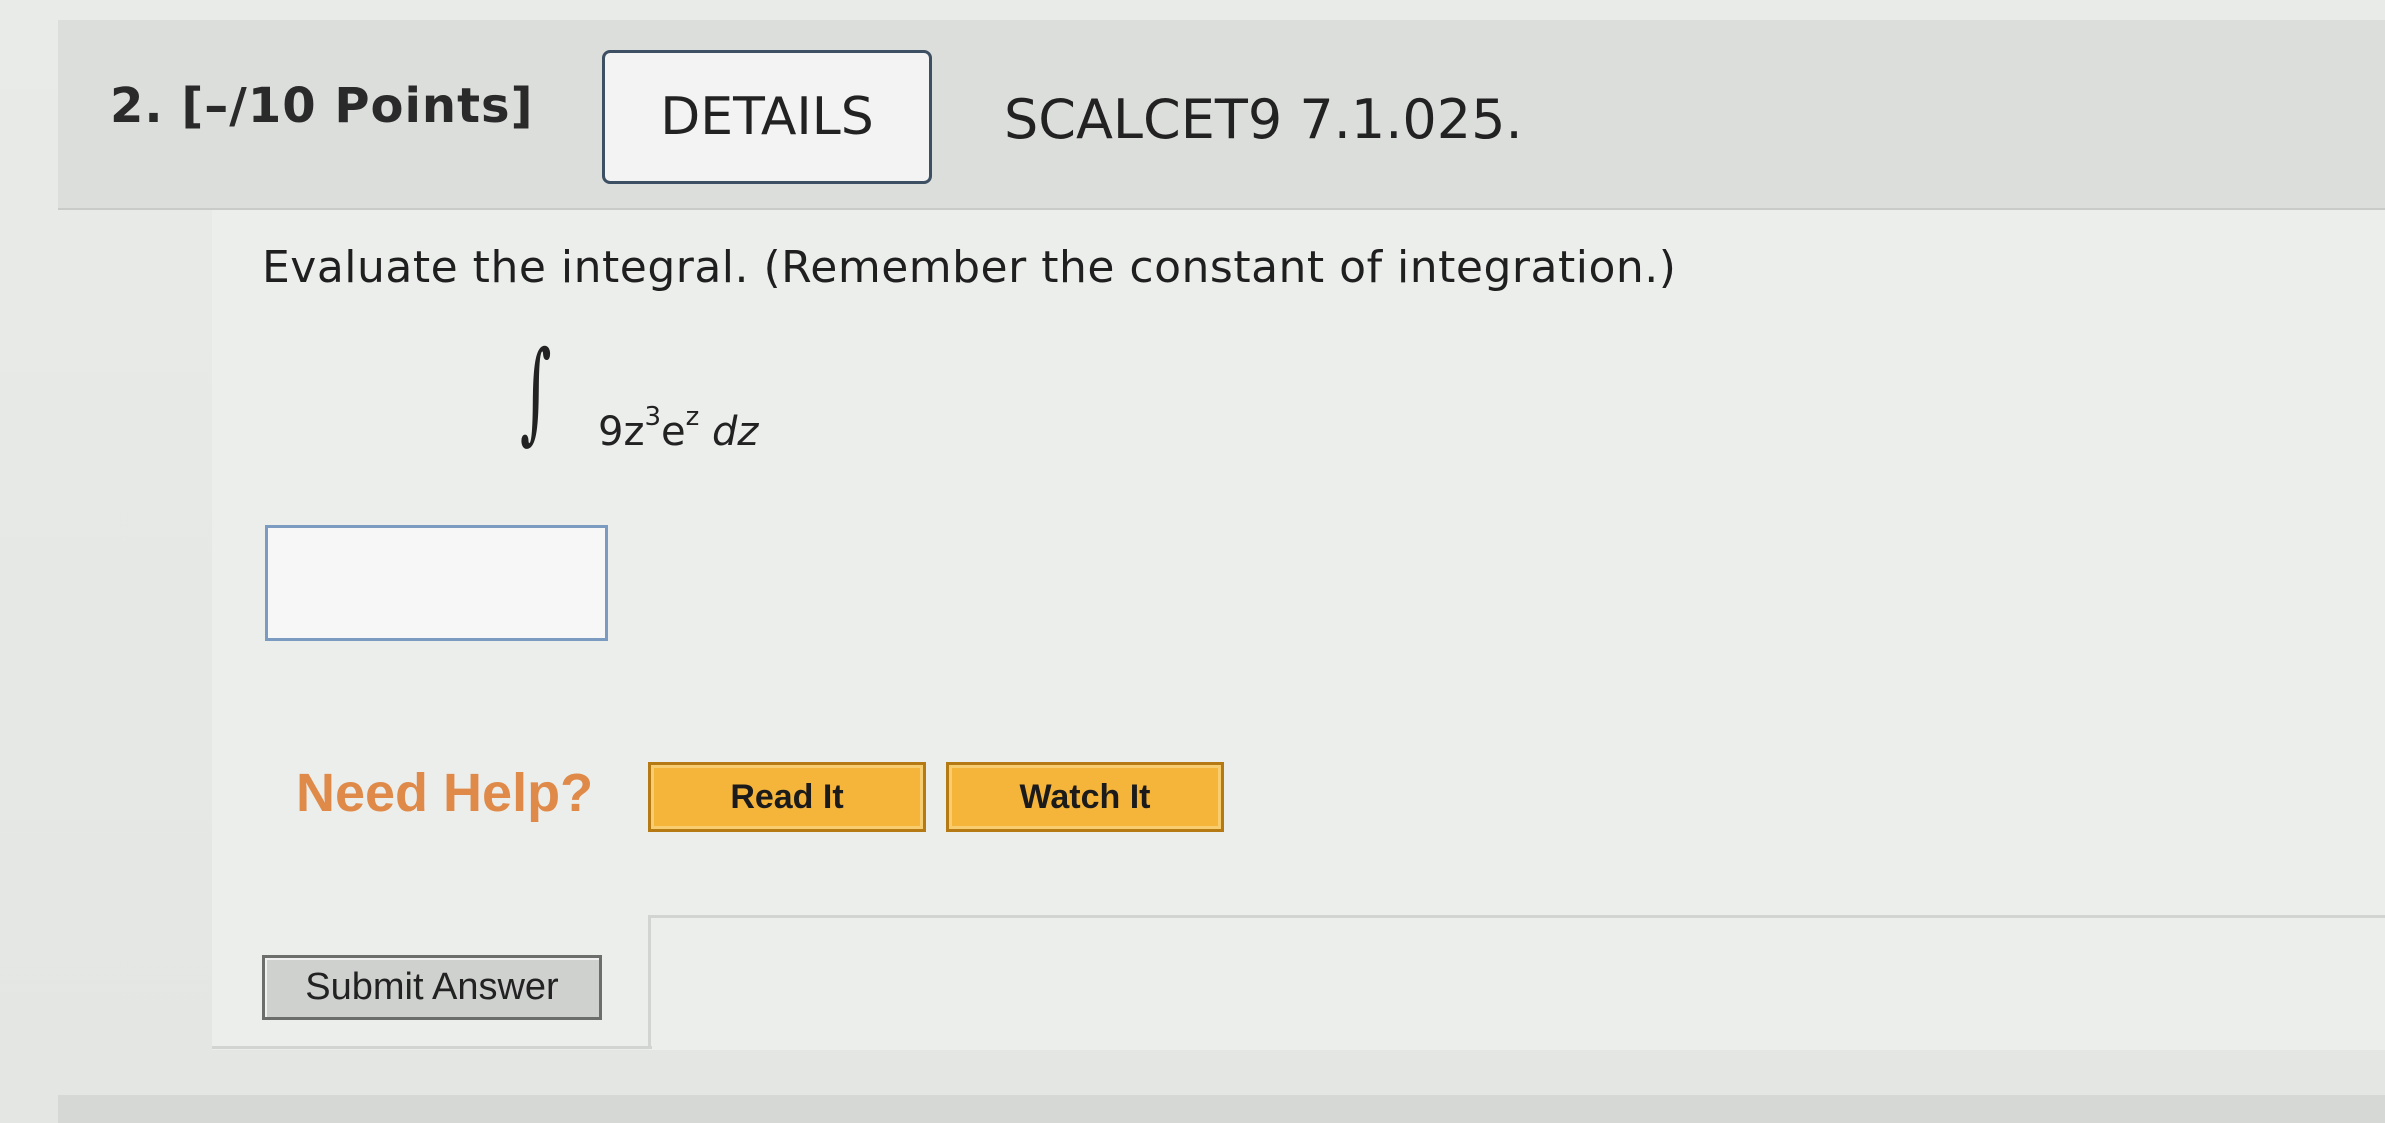 The width and height of the screenshot is (2385, 1123). What do you see at coordinates (1085, 797) in the screenshot?
I see `watch-it-button: Watch It` at bounding box center [1085, 797].